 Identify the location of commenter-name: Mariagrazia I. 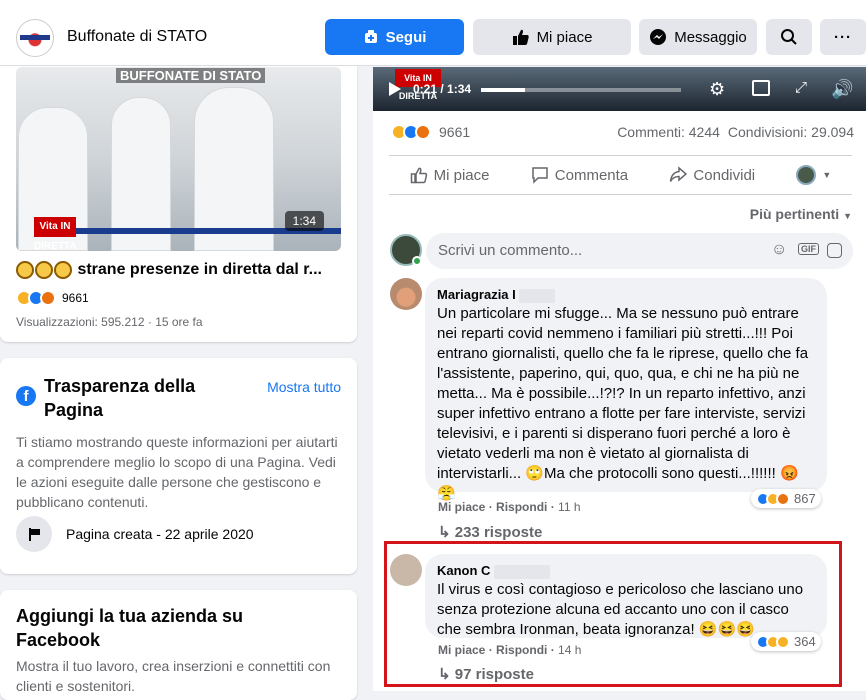
(626, 295).